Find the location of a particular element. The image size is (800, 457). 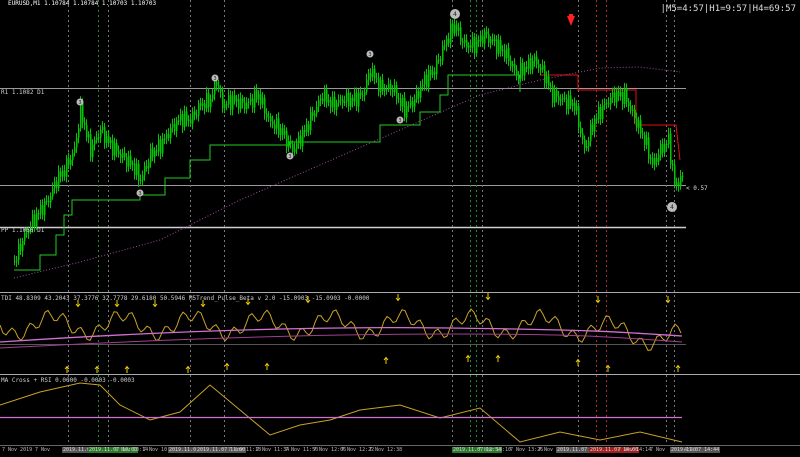

r1-level-label: R1 1.1082 D1 is located at coordinates (23, 92).